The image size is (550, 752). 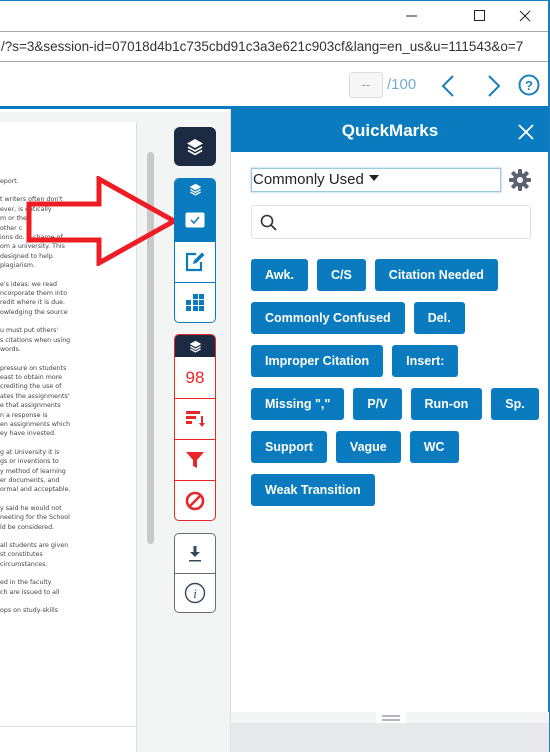 I want to click on tools-group: i, so click(x=195, y=573).